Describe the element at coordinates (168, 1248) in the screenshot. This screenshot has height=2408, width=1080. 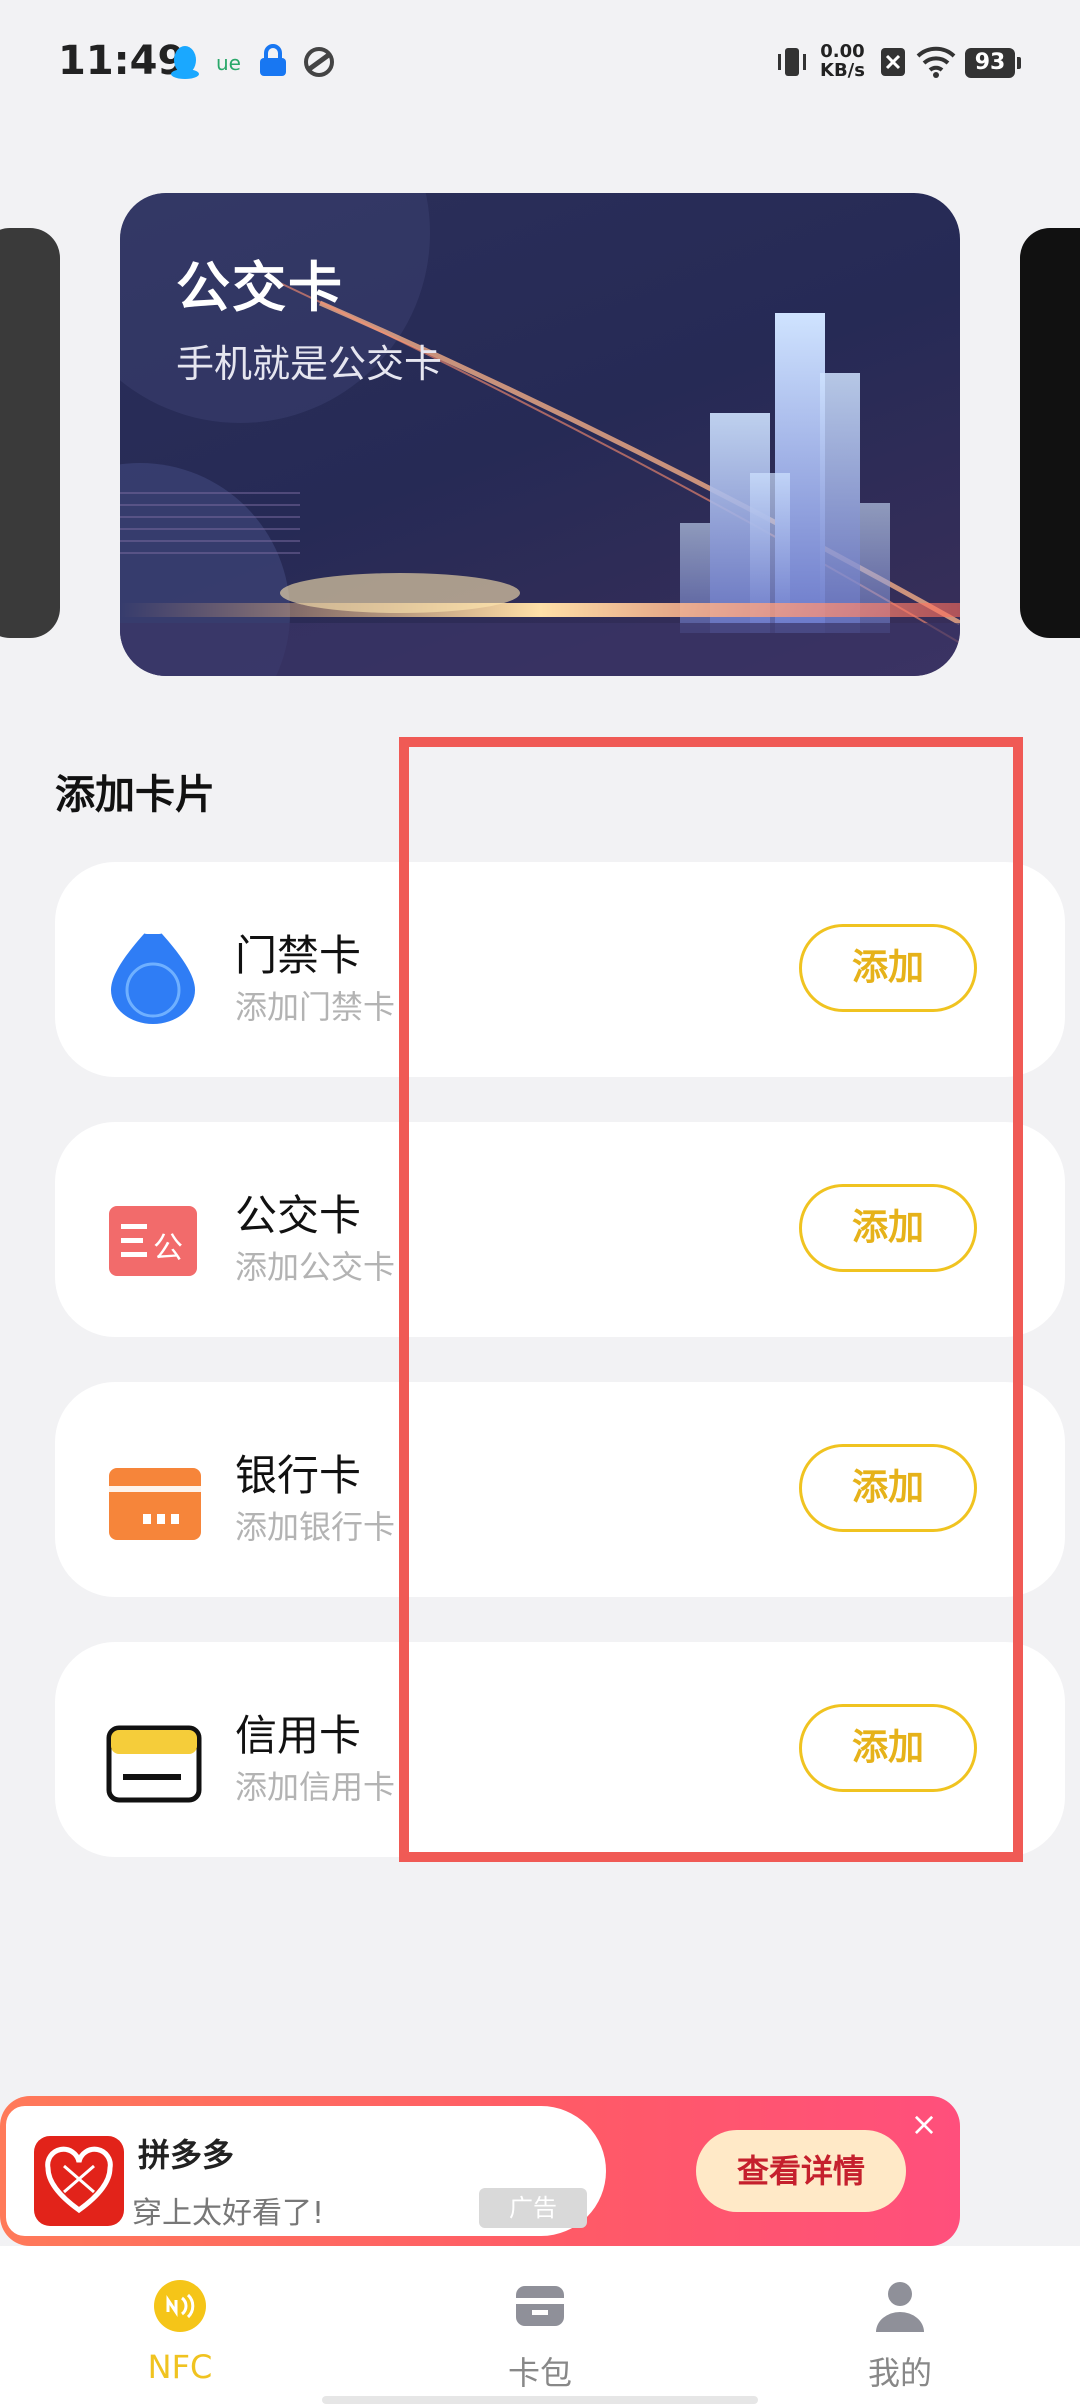
I see `svg-text: 公` at that location.